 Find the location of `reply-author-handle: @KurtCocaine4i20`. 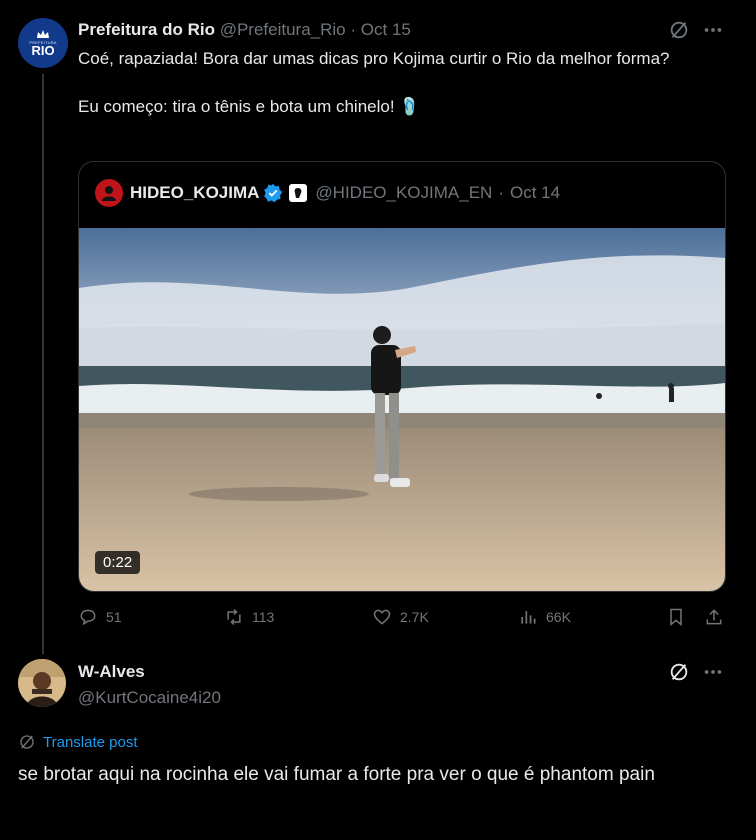

reply-author-handle: @KurtCocaine4i20 is located at coordinates (149, 698).